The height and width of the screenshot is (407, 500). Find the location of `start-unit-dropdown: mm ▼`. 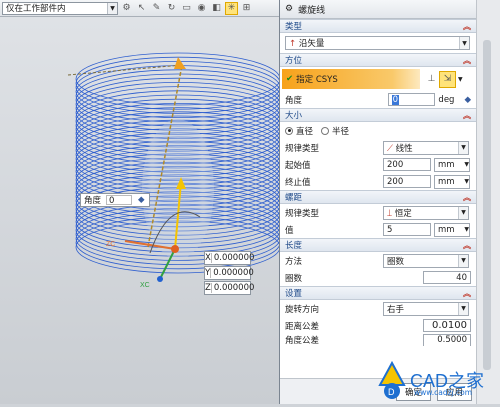

start-unit-dropdown: mm ▼ is located at coordinates (452, 164).